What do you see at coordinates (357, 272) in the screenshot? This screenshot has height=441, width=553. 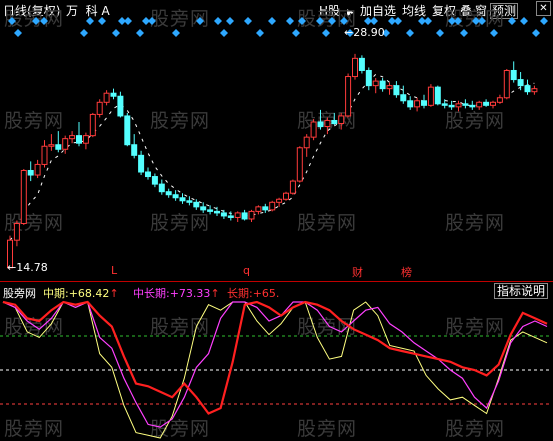 I see `event-marker: 财` at bounding box center [357, 272].